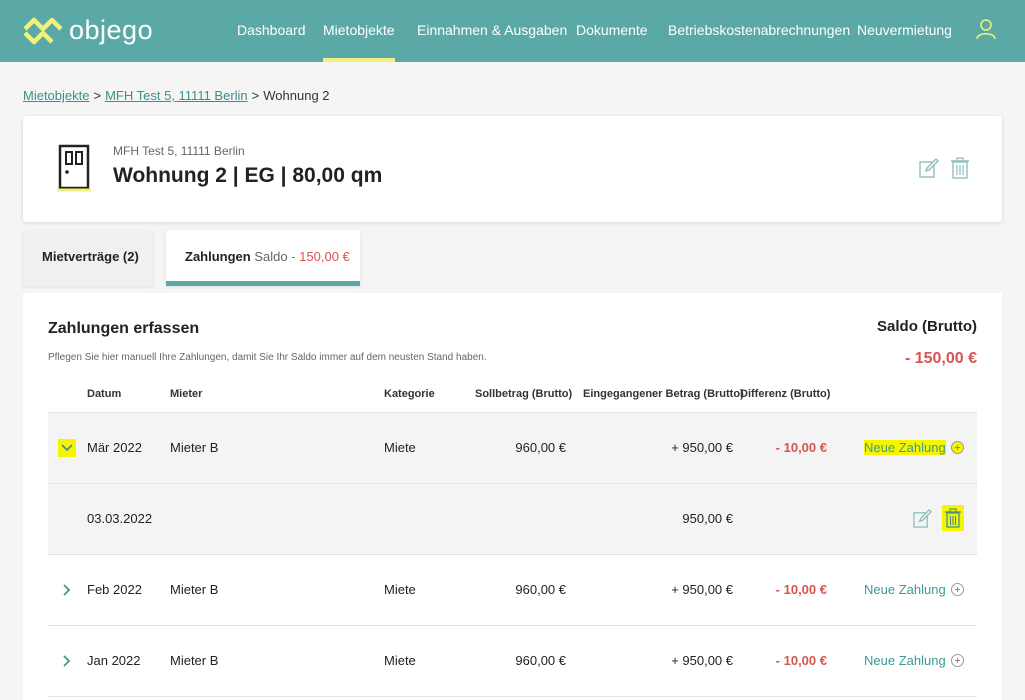  Describe the element at coordinates (296, 95) in the screenshot. I see `breadcrumb-current: Wohnung 2` at that location.